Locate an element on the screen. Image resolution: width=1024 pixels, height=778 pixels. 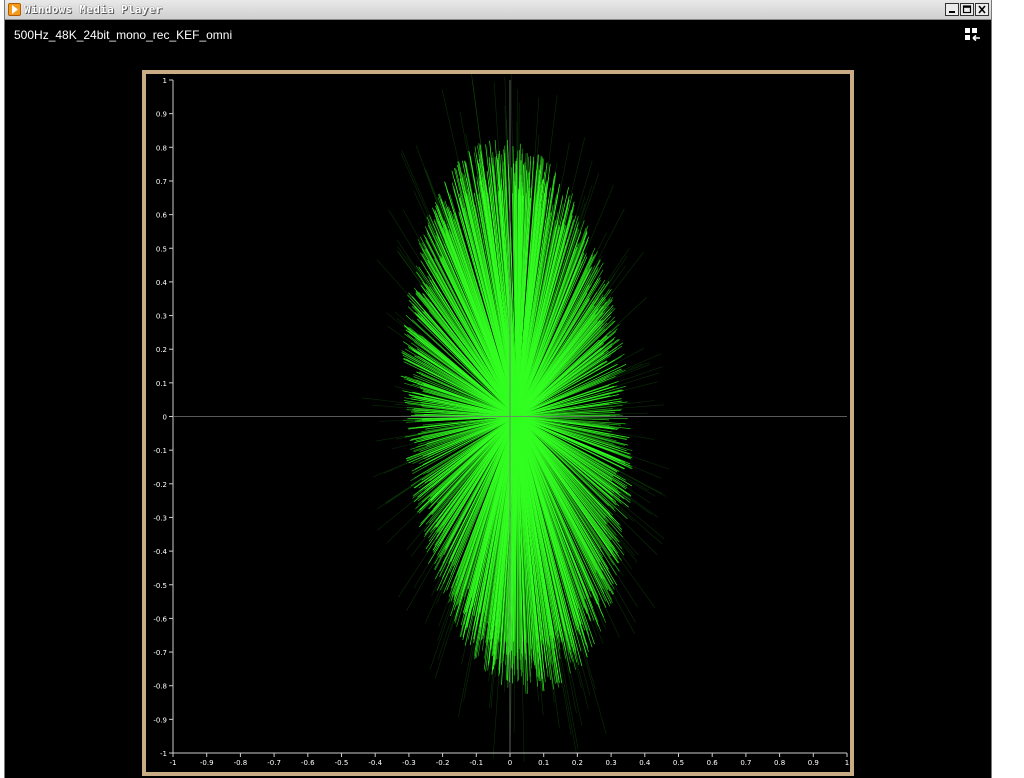
y-tick-label: 0.6 is located at coordinates (162, 216).